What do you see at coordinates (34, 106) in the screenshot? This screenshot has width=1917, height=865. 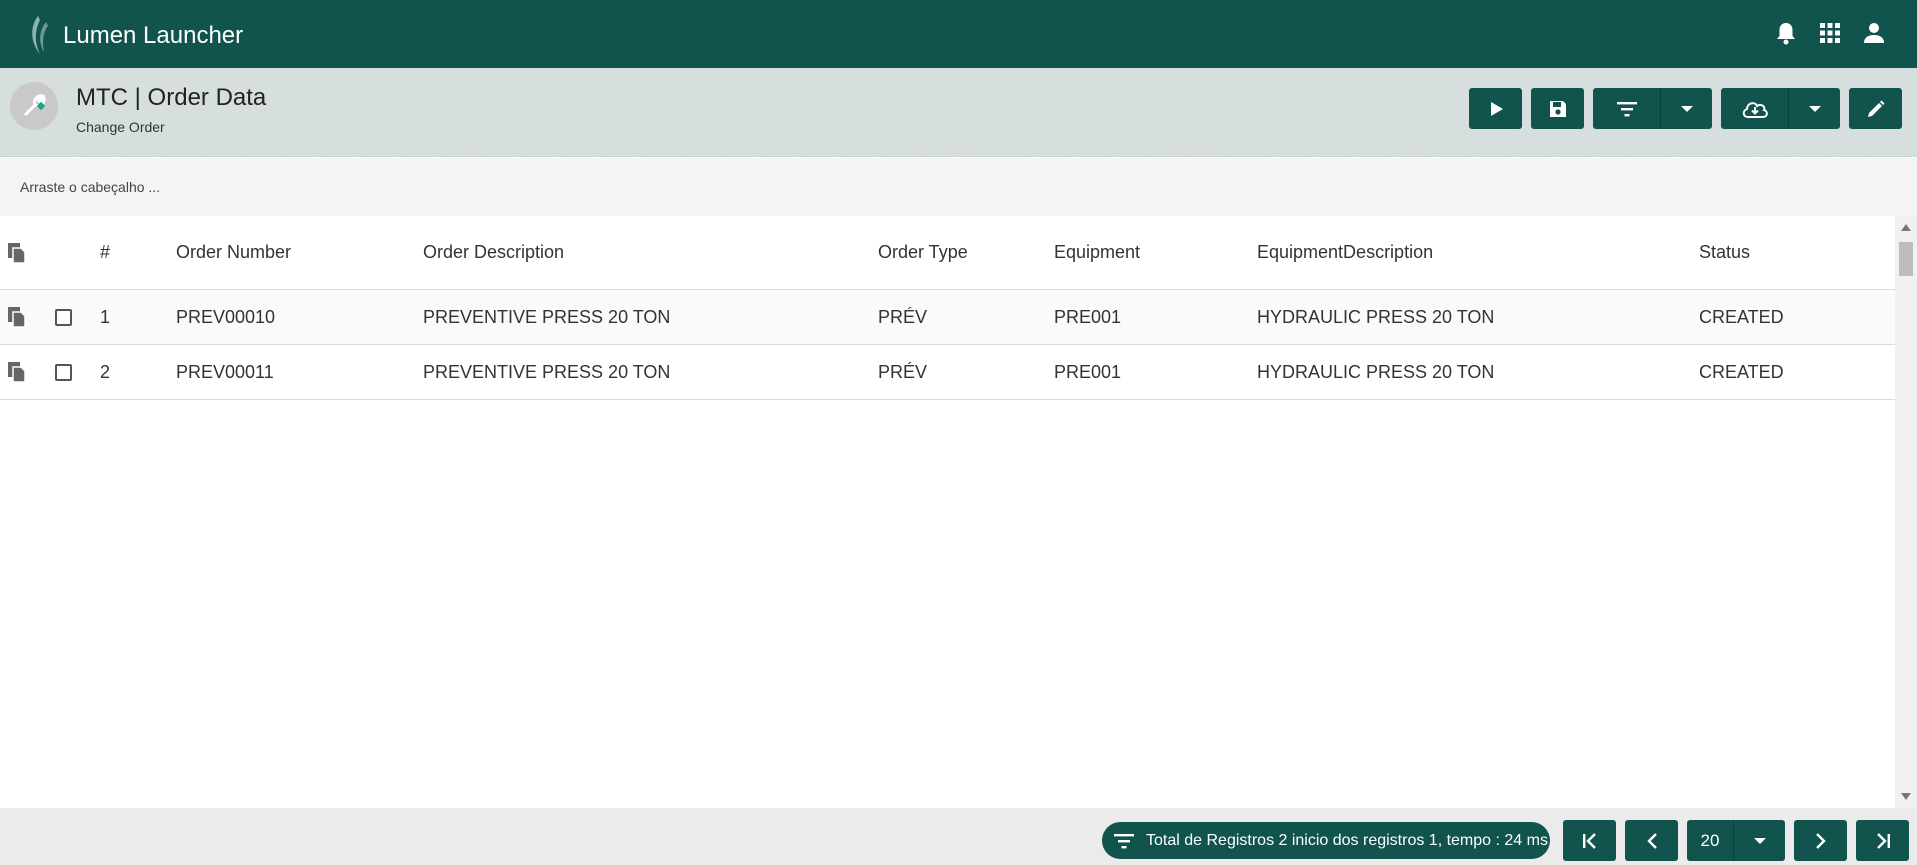 I see `wrench-icon` at bounding box center [34, 106].